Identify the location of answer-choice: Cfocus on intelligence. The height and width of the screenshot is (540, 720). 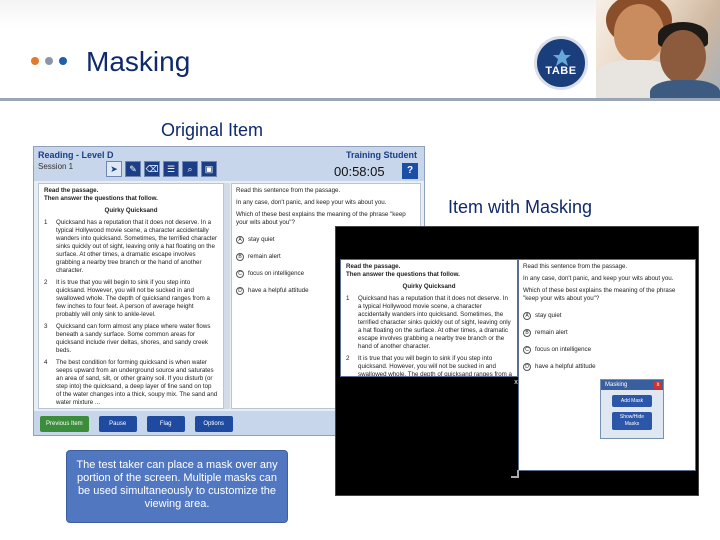
(607, 350).